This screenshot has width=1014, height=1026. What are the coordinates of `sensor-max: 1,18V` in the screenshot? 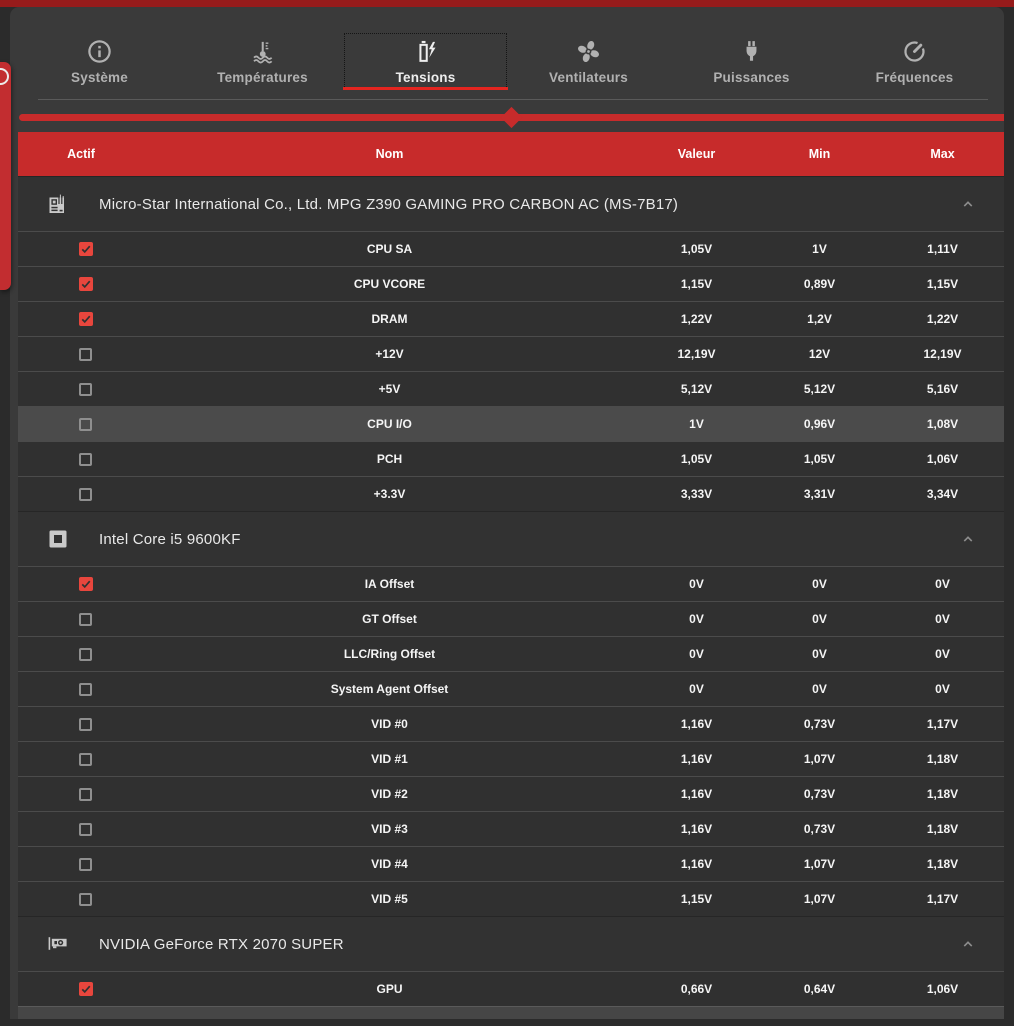 It's located at (942, 759).